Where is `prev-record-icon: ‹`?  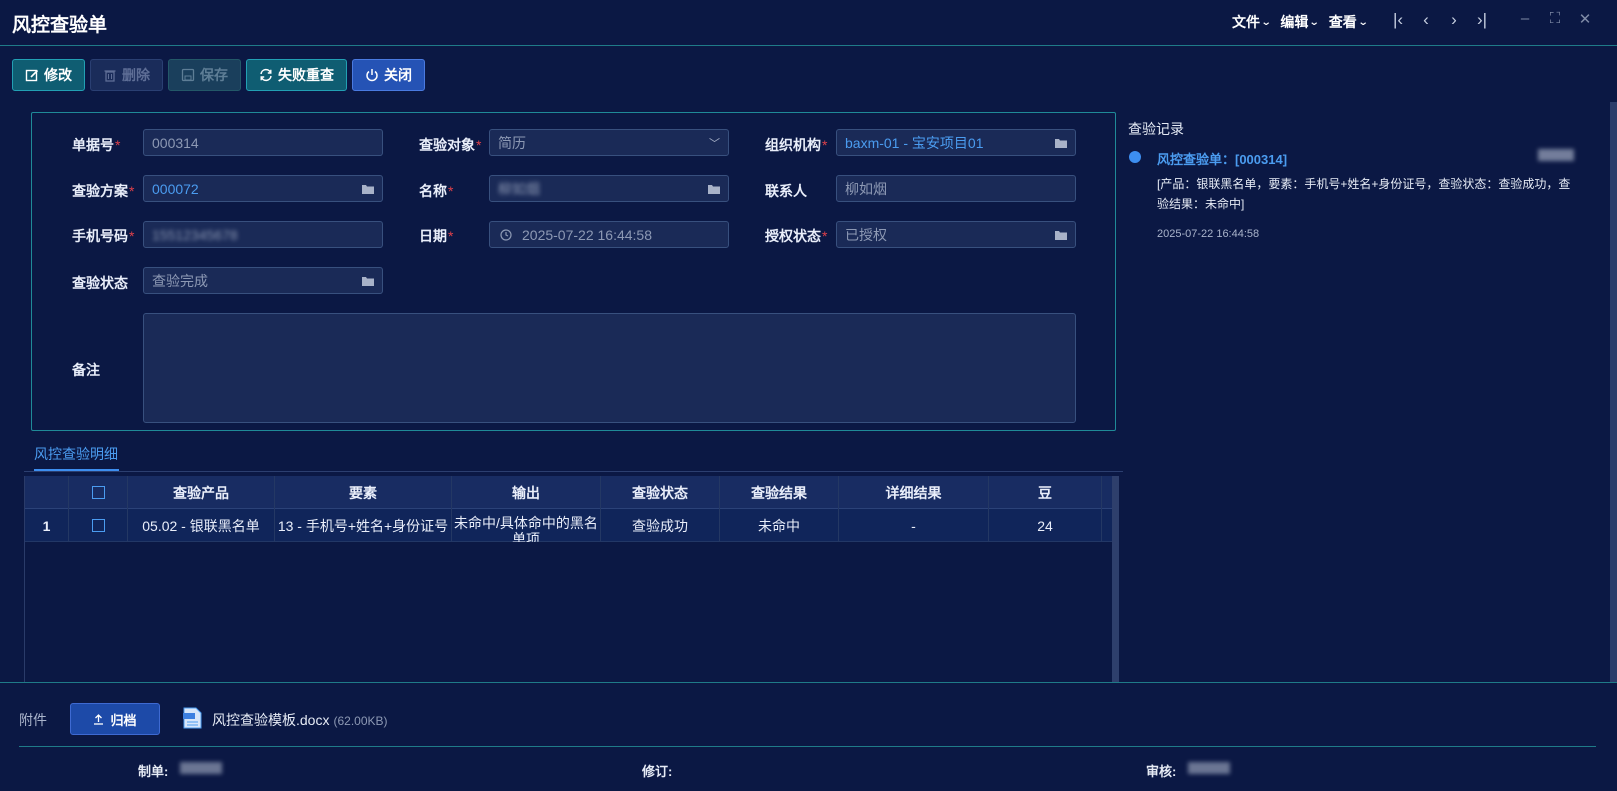
prev-record-icon: ‹ is located at coordinates (1426, 20).